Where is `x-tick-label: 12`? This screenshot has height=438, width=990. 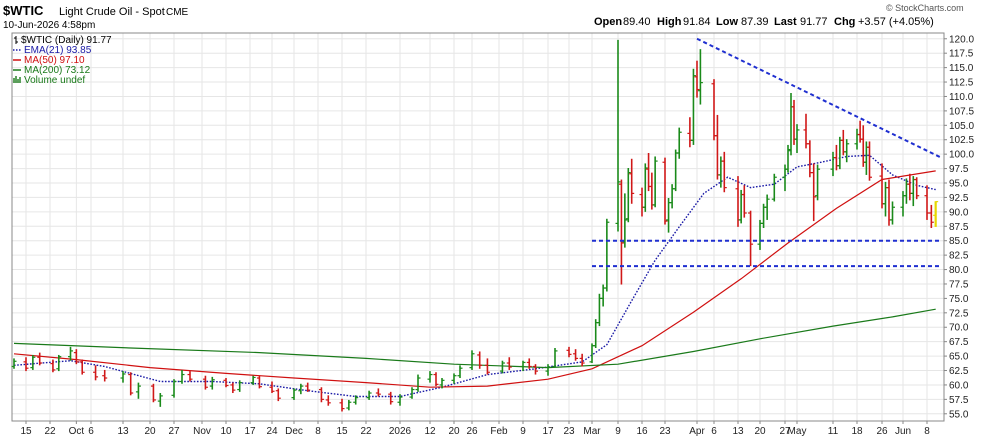 x-tick-label: 12 is located at coordinates (430, 431).